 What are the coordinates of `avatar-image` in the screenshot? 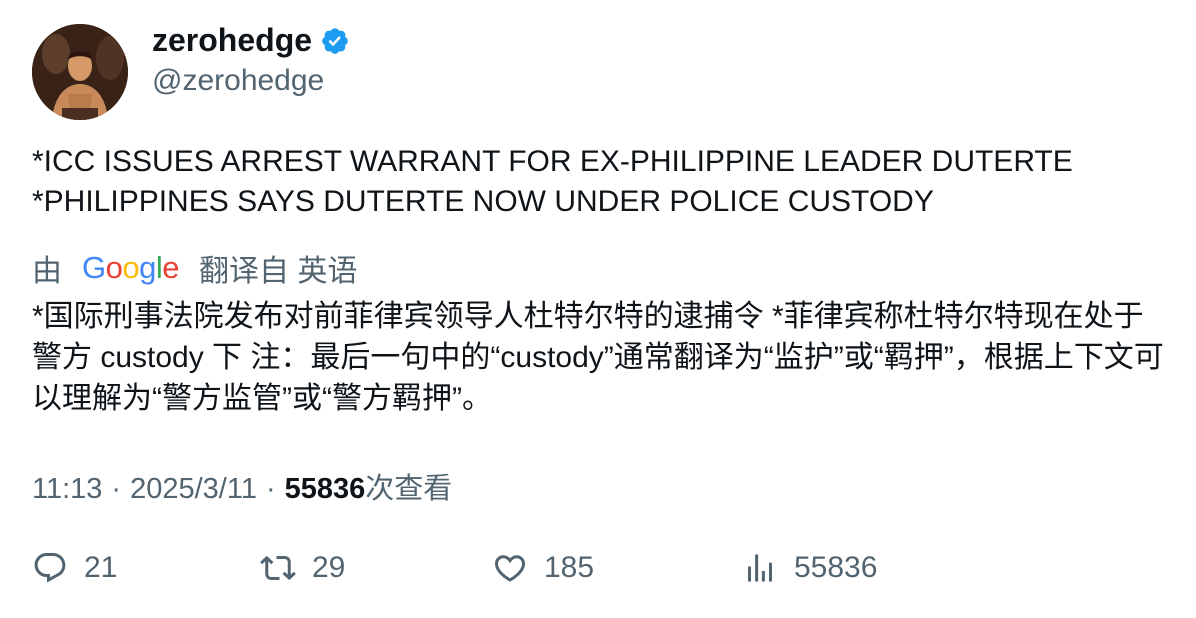 It's located at (80, 72).